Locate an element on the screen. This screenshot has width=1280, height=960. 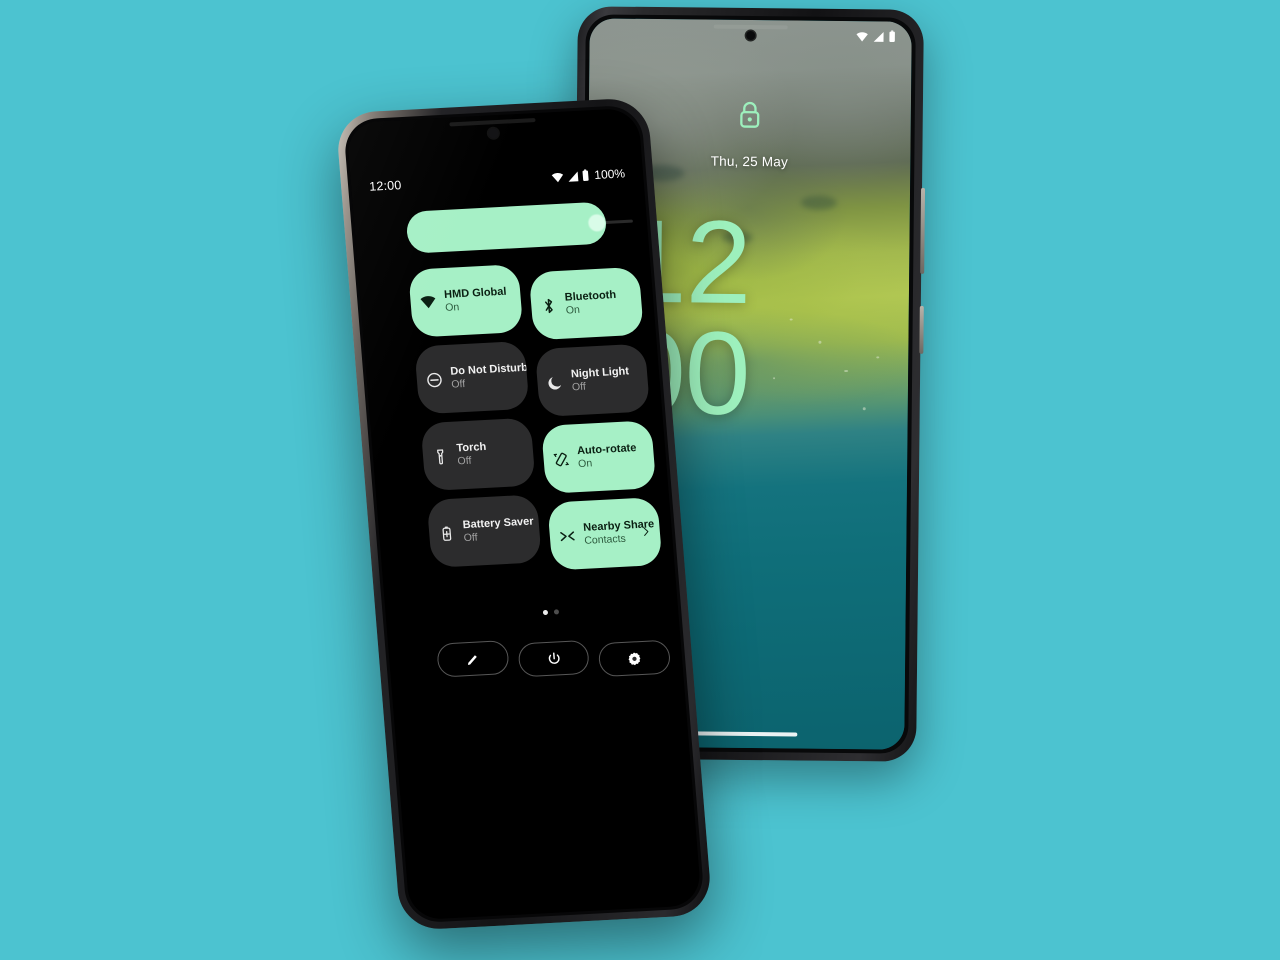
status-bar-clock: 12:00 is located at coordinates (385, 186).